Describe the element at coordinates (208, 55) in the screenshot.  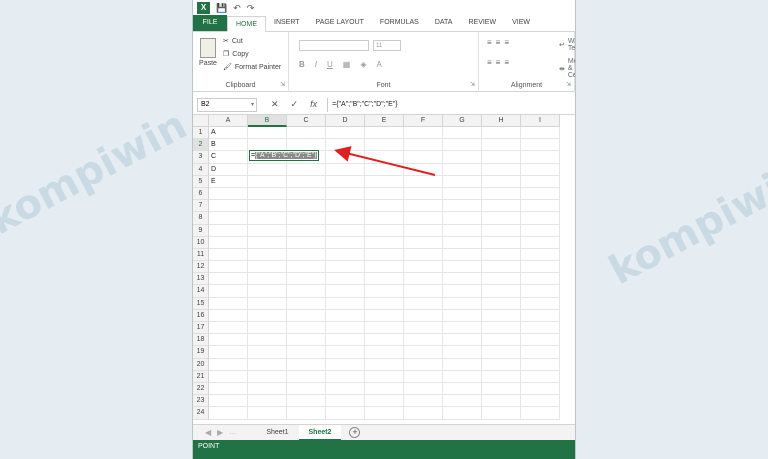
I see `paste-button: Paste` at that location.